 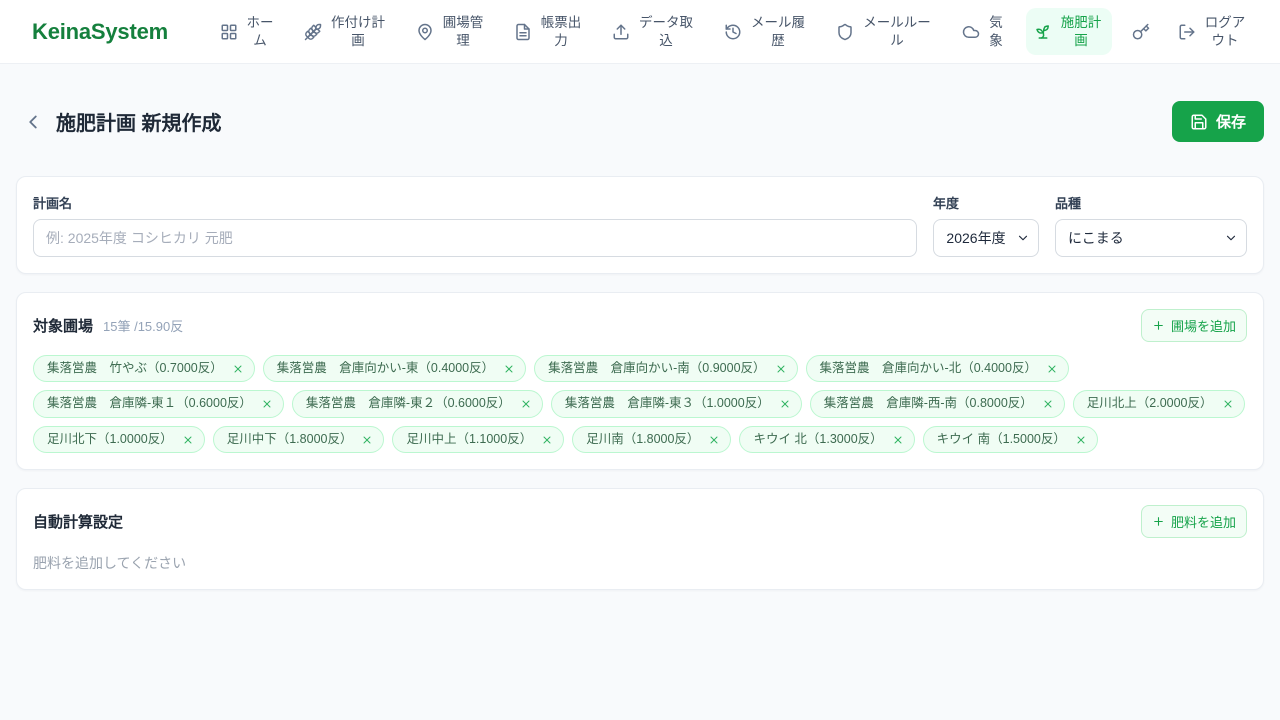 I want to click on auto-calc-title: 自動計算設定, so click(x=78, y=523).